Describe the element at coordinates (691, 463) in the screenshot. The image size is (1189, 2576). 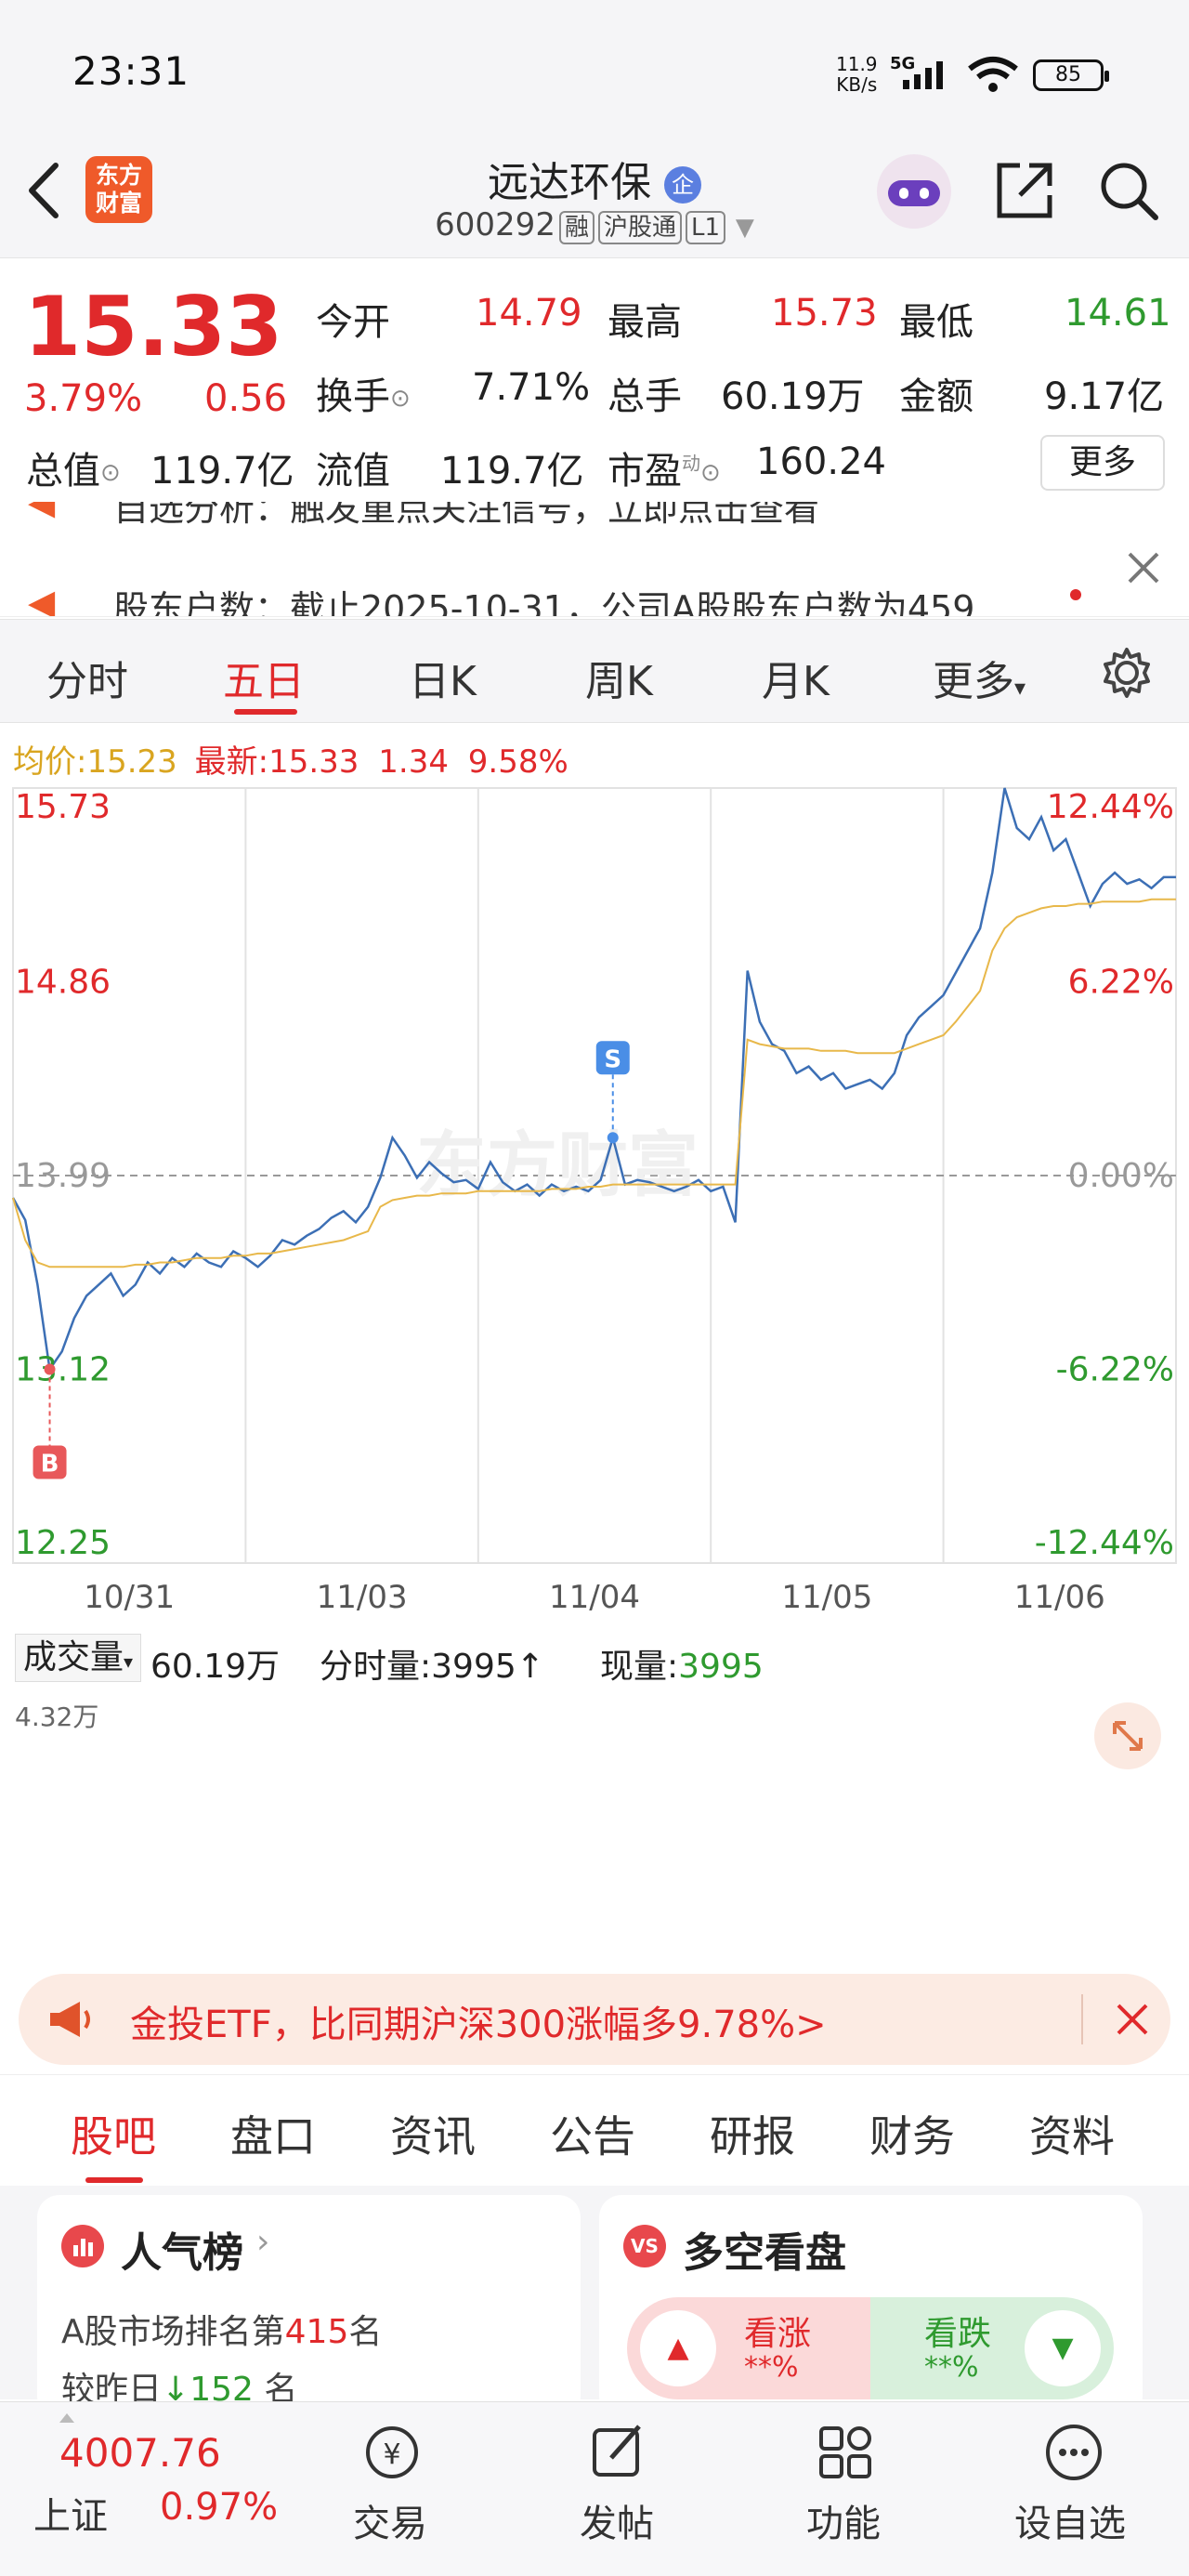
I see `pe-sup: 动` at that location.